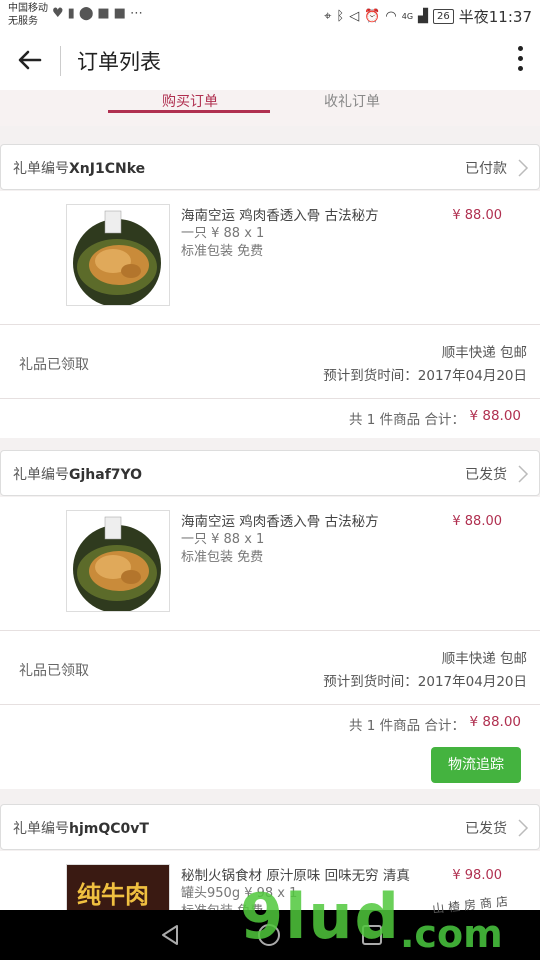 This screenshot has height=960, width=540. I want to click on title-divider, so click(60, 61).